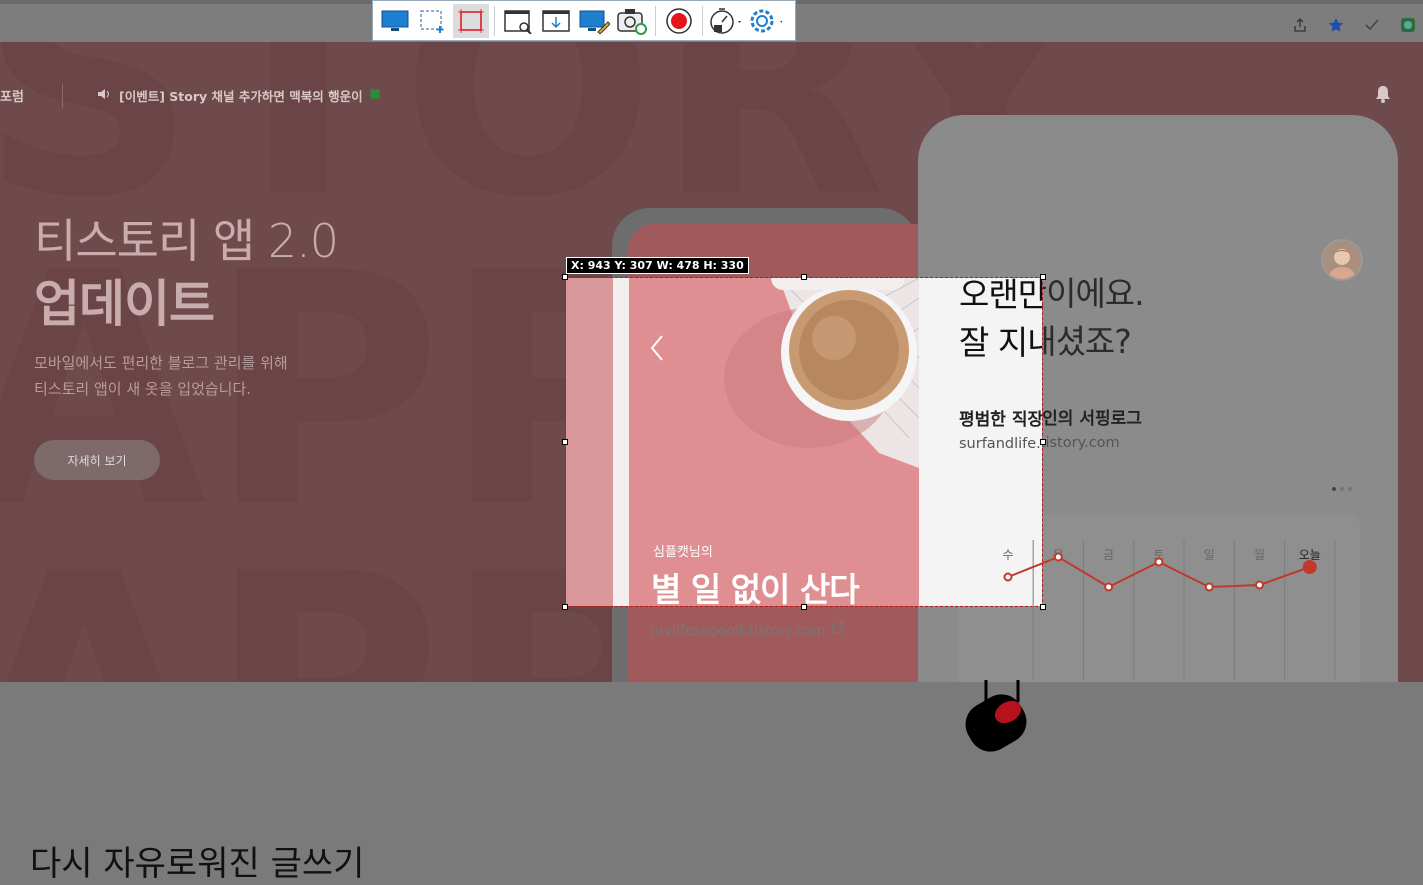 The height and width of the screenshot is (885, 1423). What do you see at coordinates (565, 607) in the screenshot?
I see `resize-handle-sw` at bounding box center [565, 607].